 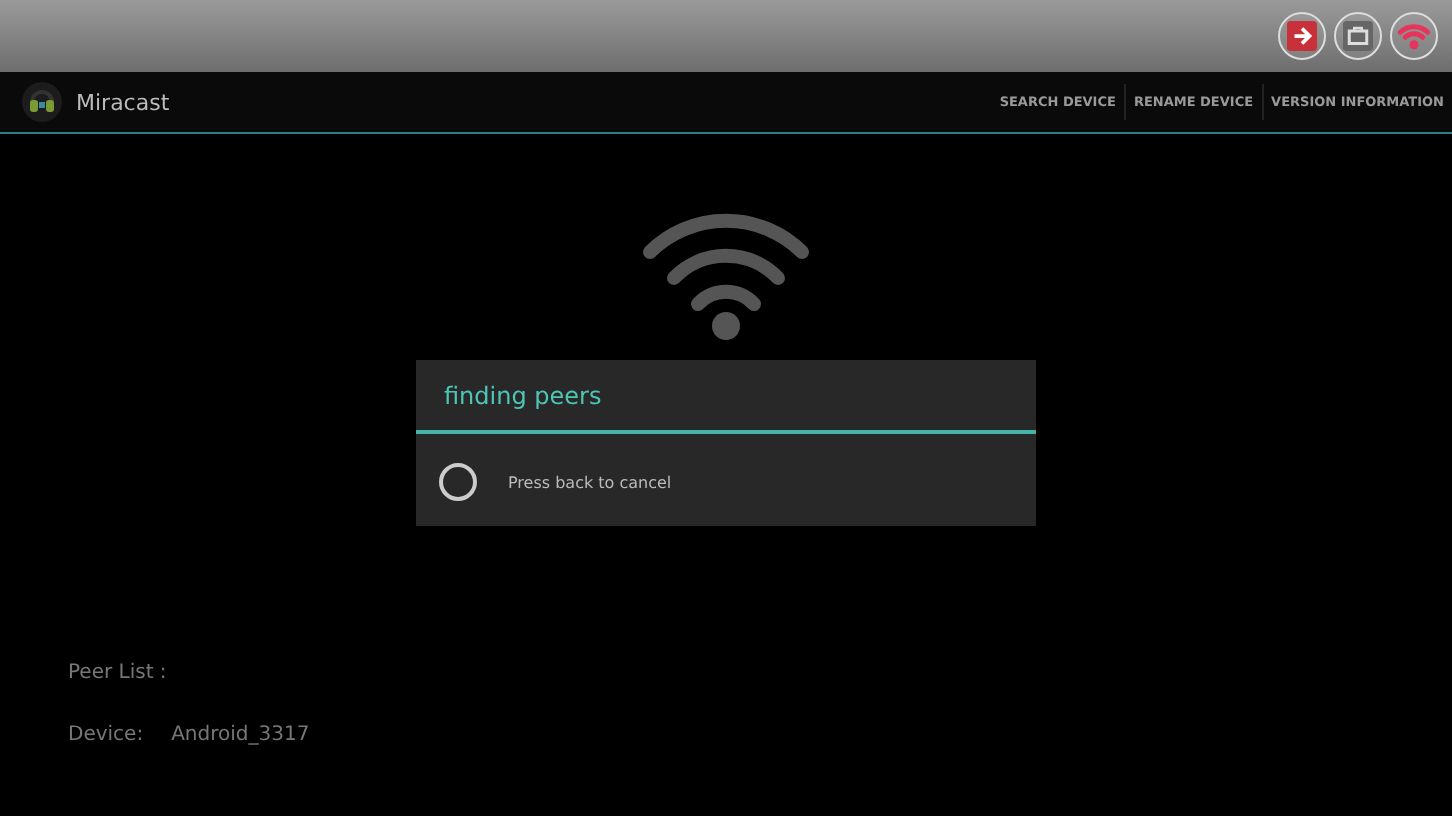 What do you see at coordinates (458, 482) in the screenshot?
I see `spinner-icon` at bounding box center [458, 482].